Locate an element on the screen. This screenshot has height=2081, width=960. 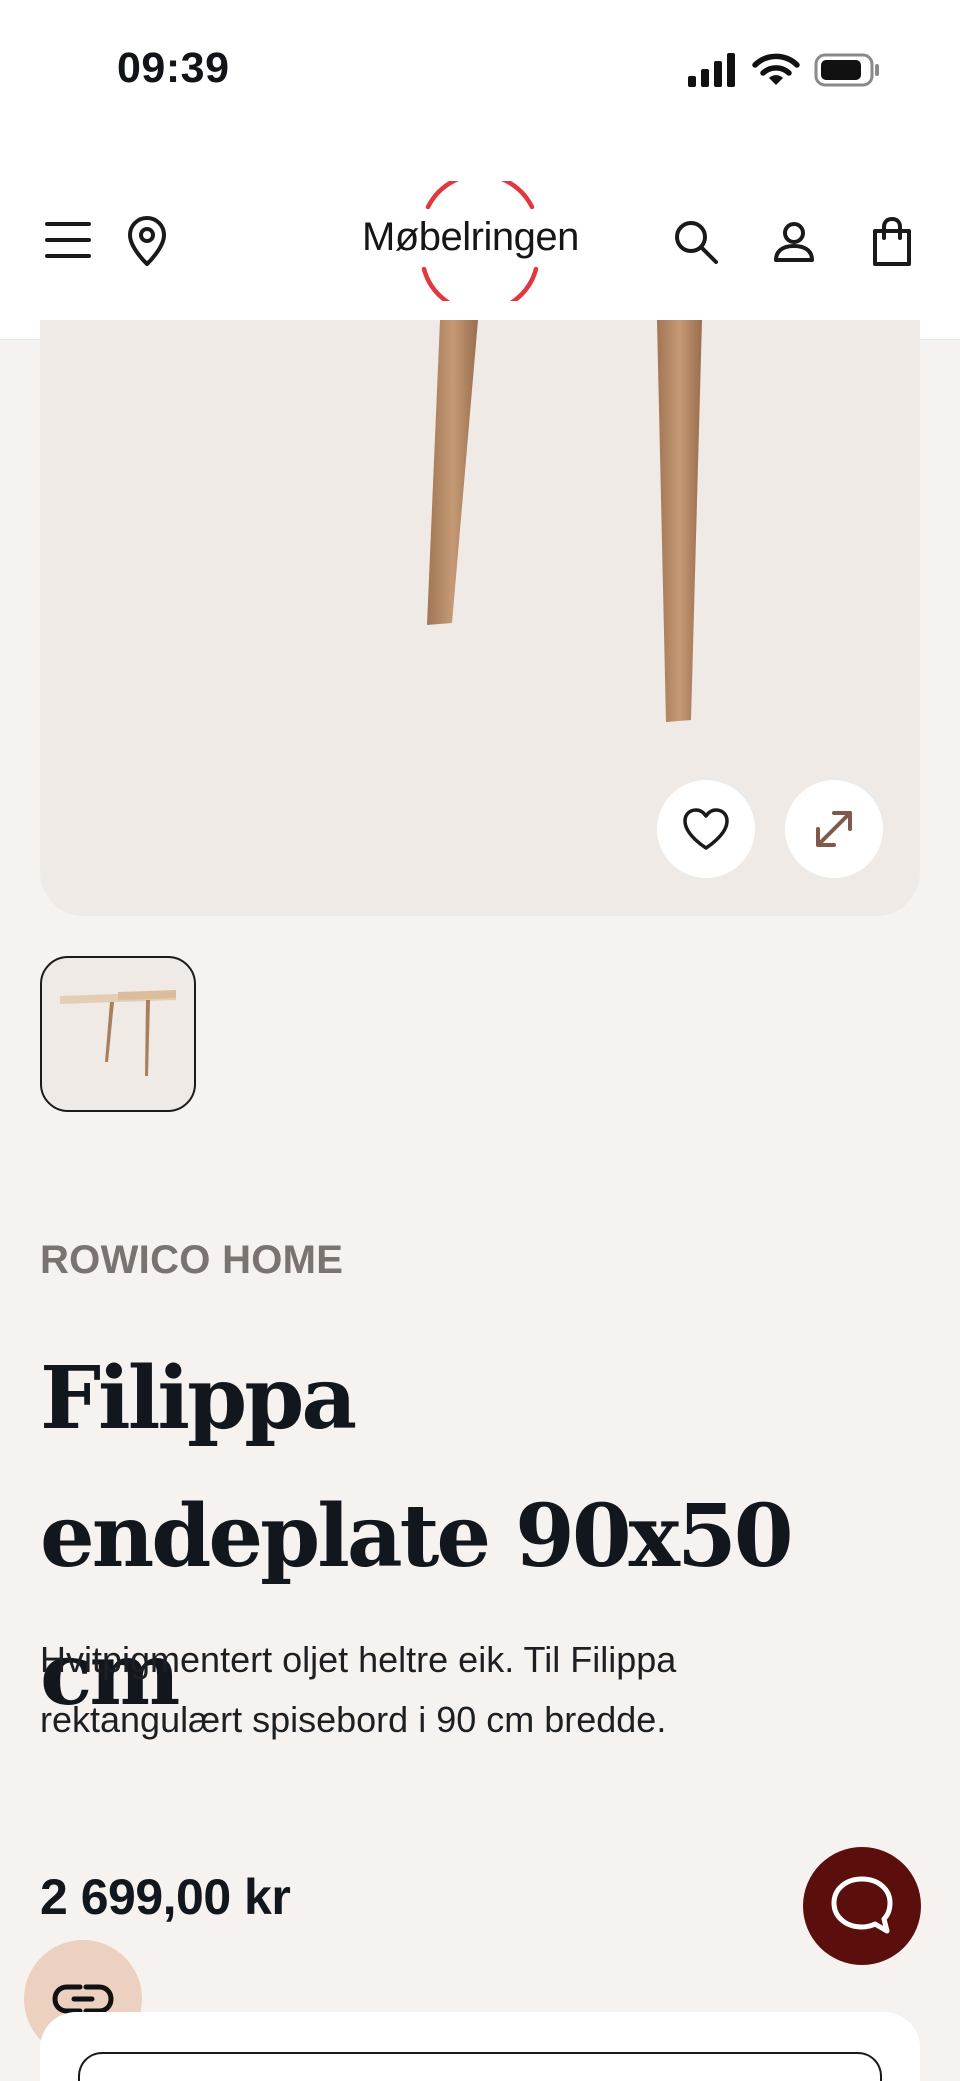
chat-button is located at coordinates (862, 1906).